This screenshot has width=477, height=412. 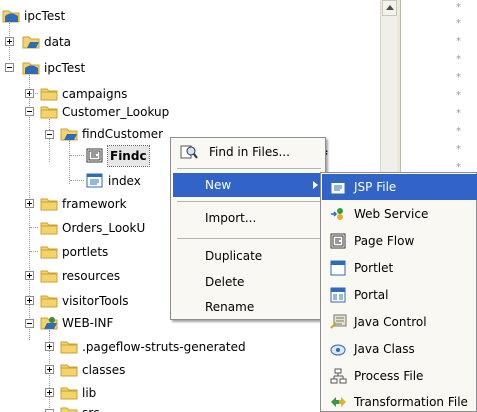 I want to click on project-folder-icon, so click(x=11, y=16).